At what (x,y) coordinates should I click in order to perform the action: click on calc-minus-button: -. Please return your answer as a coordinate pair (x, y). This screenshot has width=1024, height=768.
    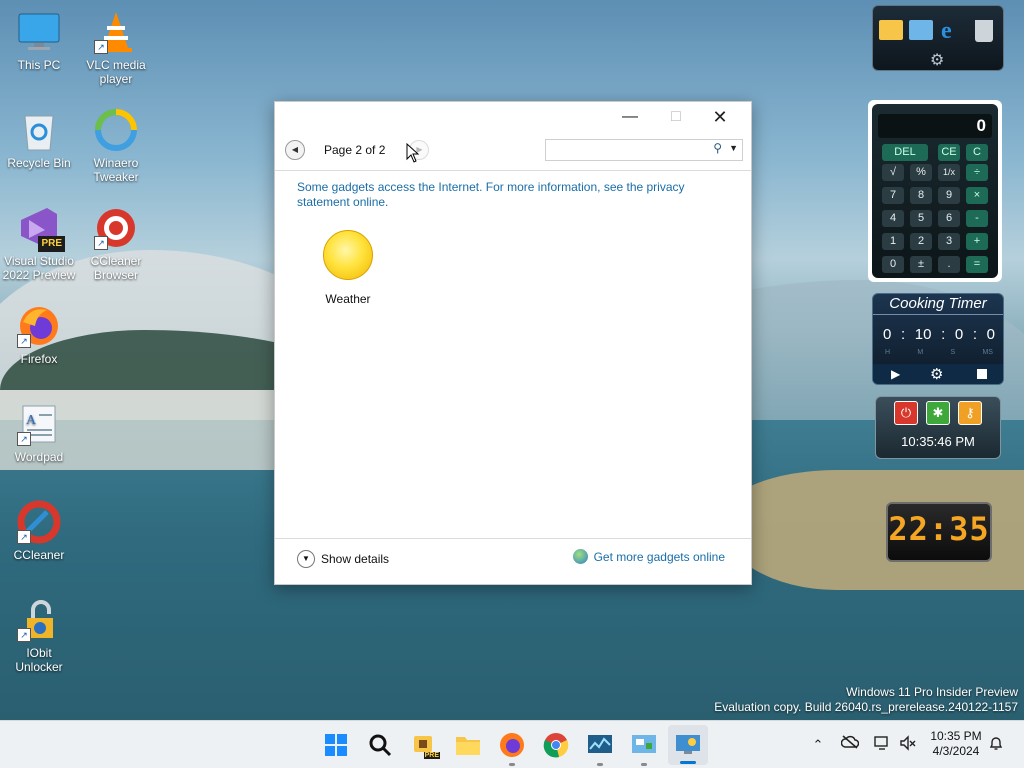
    Looking at the image, I should click on (977, 218).